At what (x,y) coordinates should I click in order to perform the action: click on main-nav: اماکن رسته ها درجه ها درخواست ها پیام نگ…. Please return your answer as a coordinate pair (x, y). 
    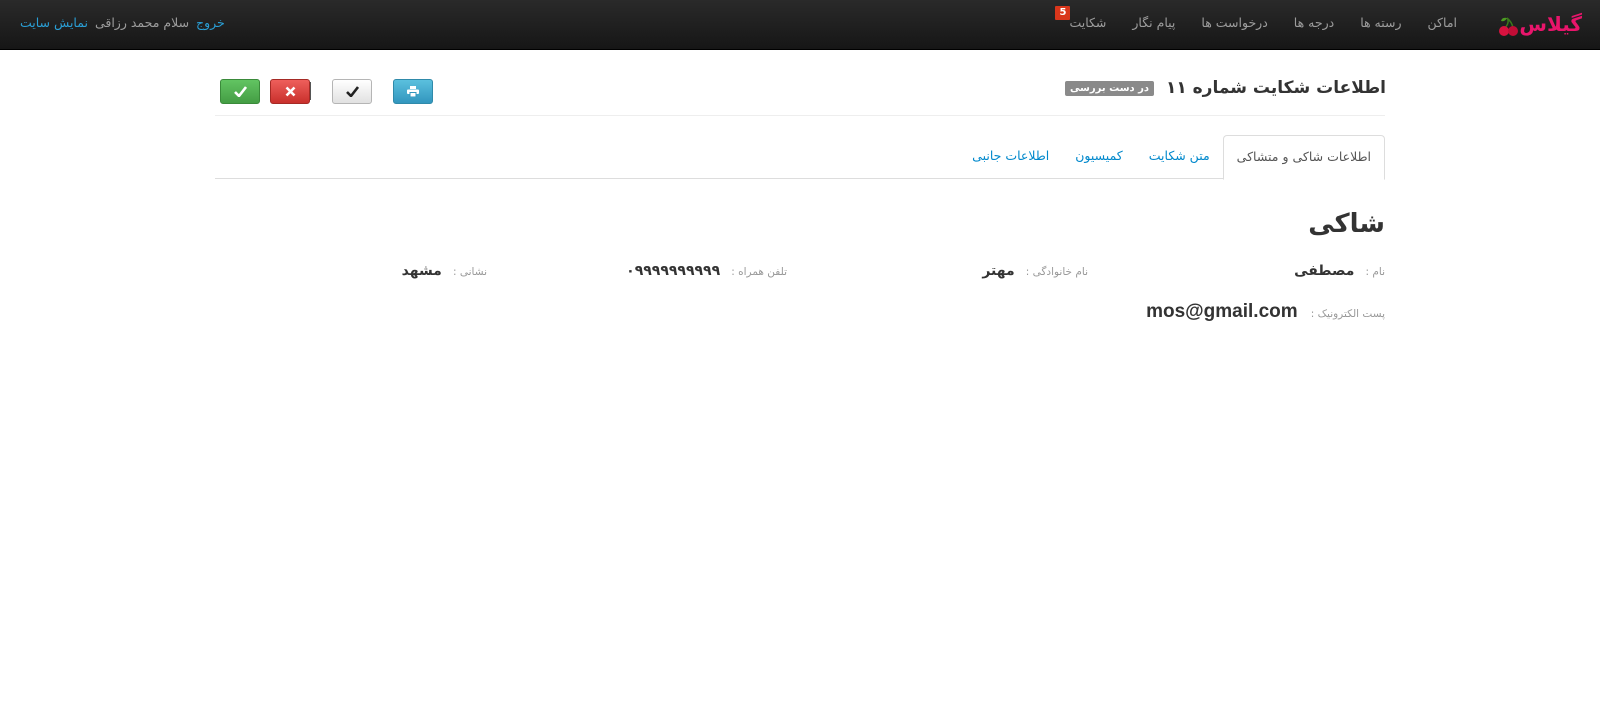
    Looking at the image, I should click on (1262, 25).